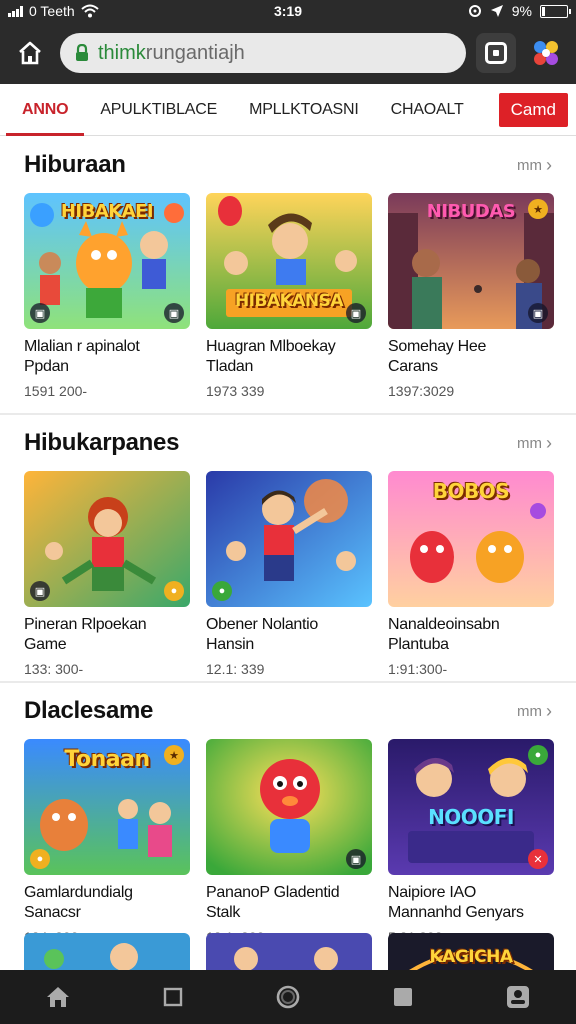 The width and height of the screenshot is (576, 1024). I want to click on card-meta: 12.1: 339, so click(235, 669).